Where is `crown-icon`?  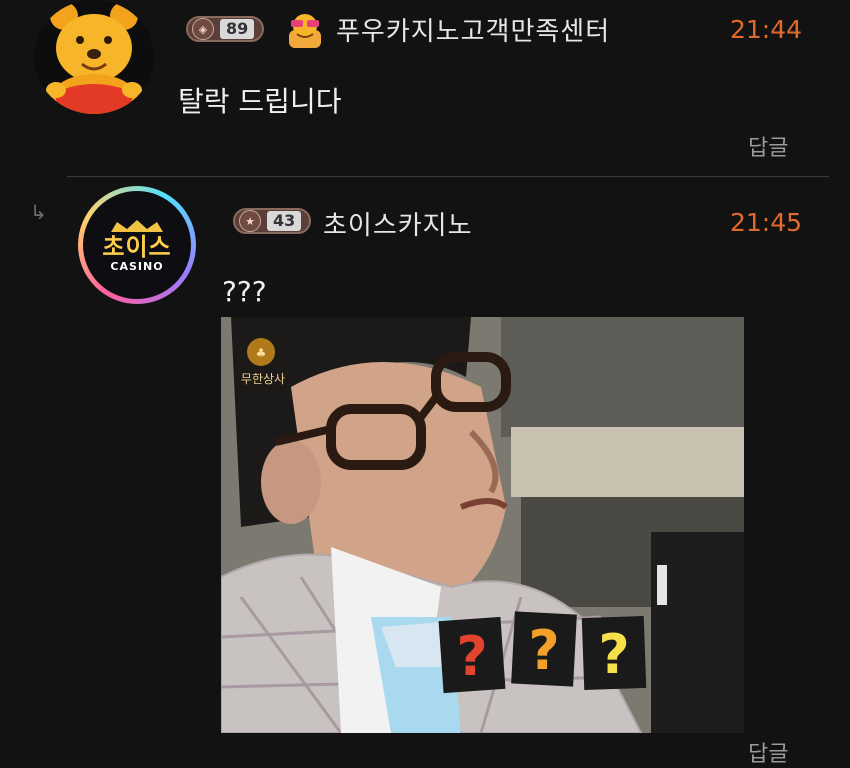 crown-icon is located at coordinates (137, 225).